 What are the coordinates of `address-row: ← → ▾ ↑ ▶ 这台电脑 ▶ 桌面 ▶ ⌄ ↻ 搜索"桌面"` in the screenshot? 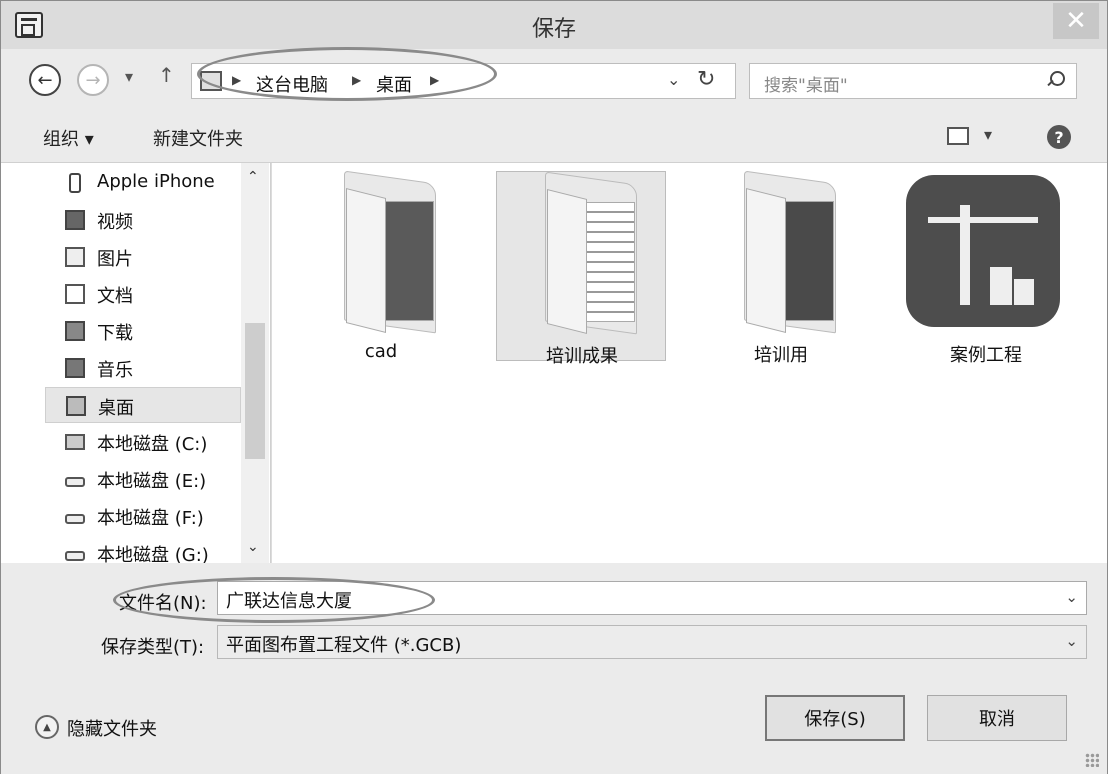 It's located at (554, 80).